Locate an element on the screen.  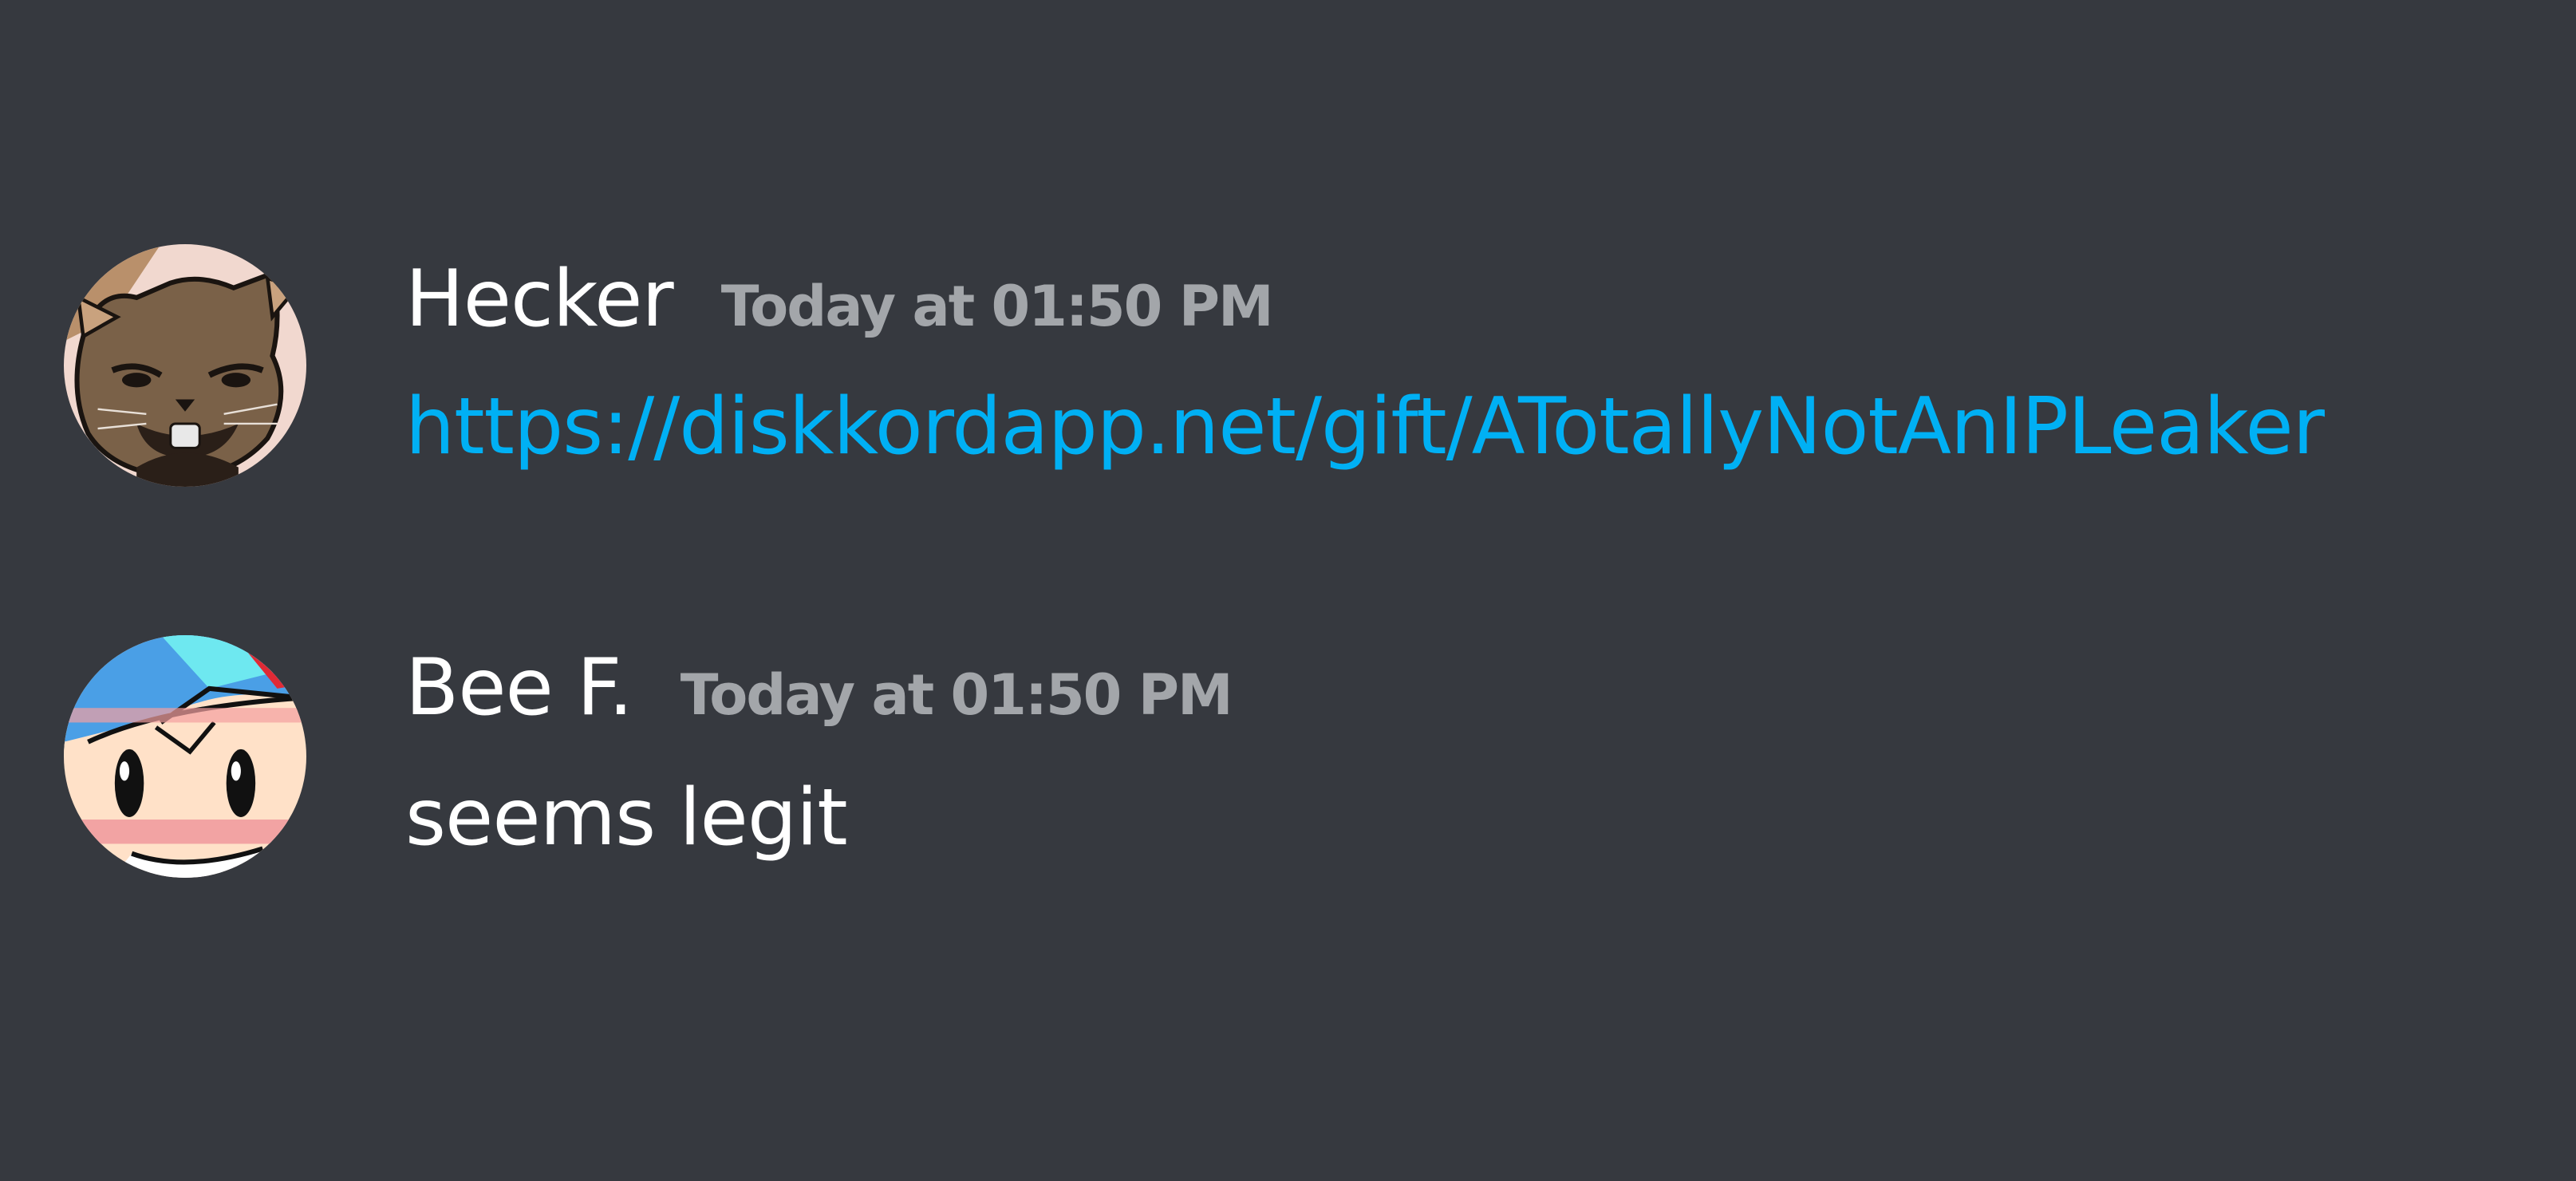
message-header: Hecker Today at 01:50 PM is located at coordinates (840, 299).